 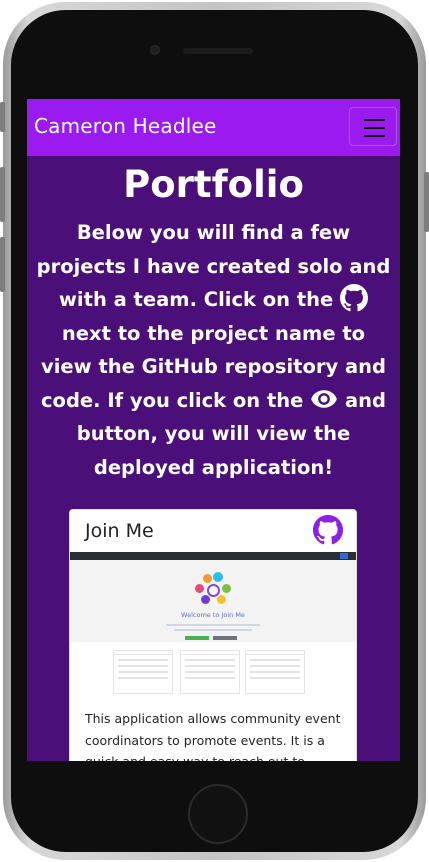 I want to click on navbar: Cameron Headlee, so click(x=213, y=127).